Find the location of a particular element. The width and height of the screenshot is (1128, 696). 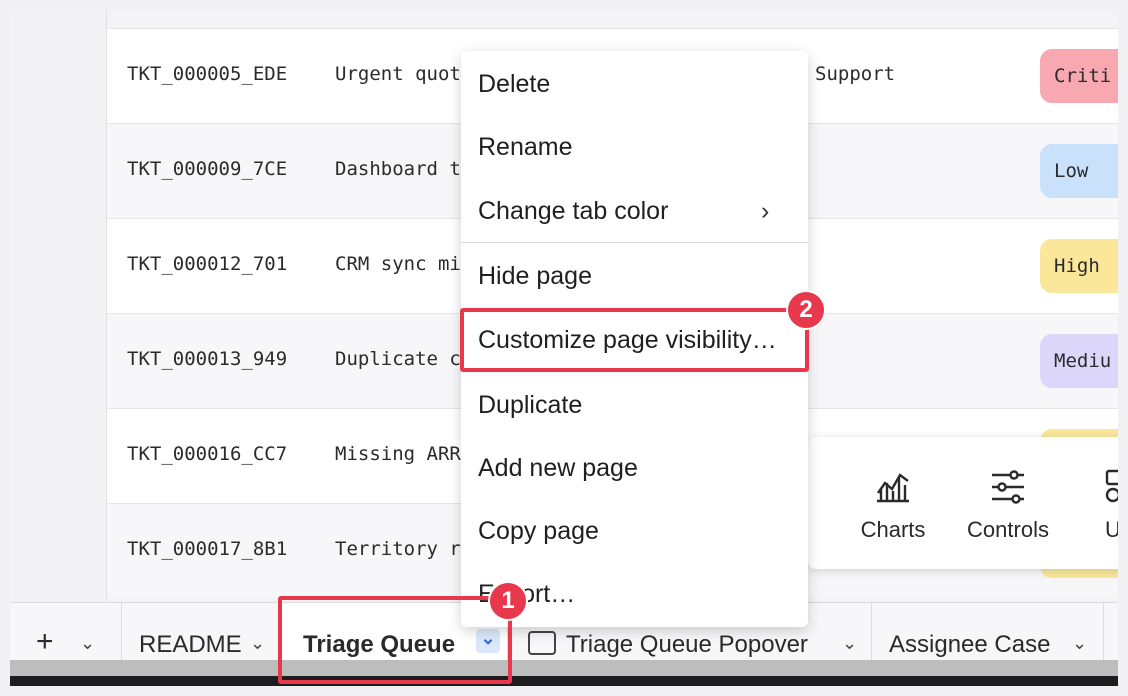

menu-divider is located at coordinates (634, 242).